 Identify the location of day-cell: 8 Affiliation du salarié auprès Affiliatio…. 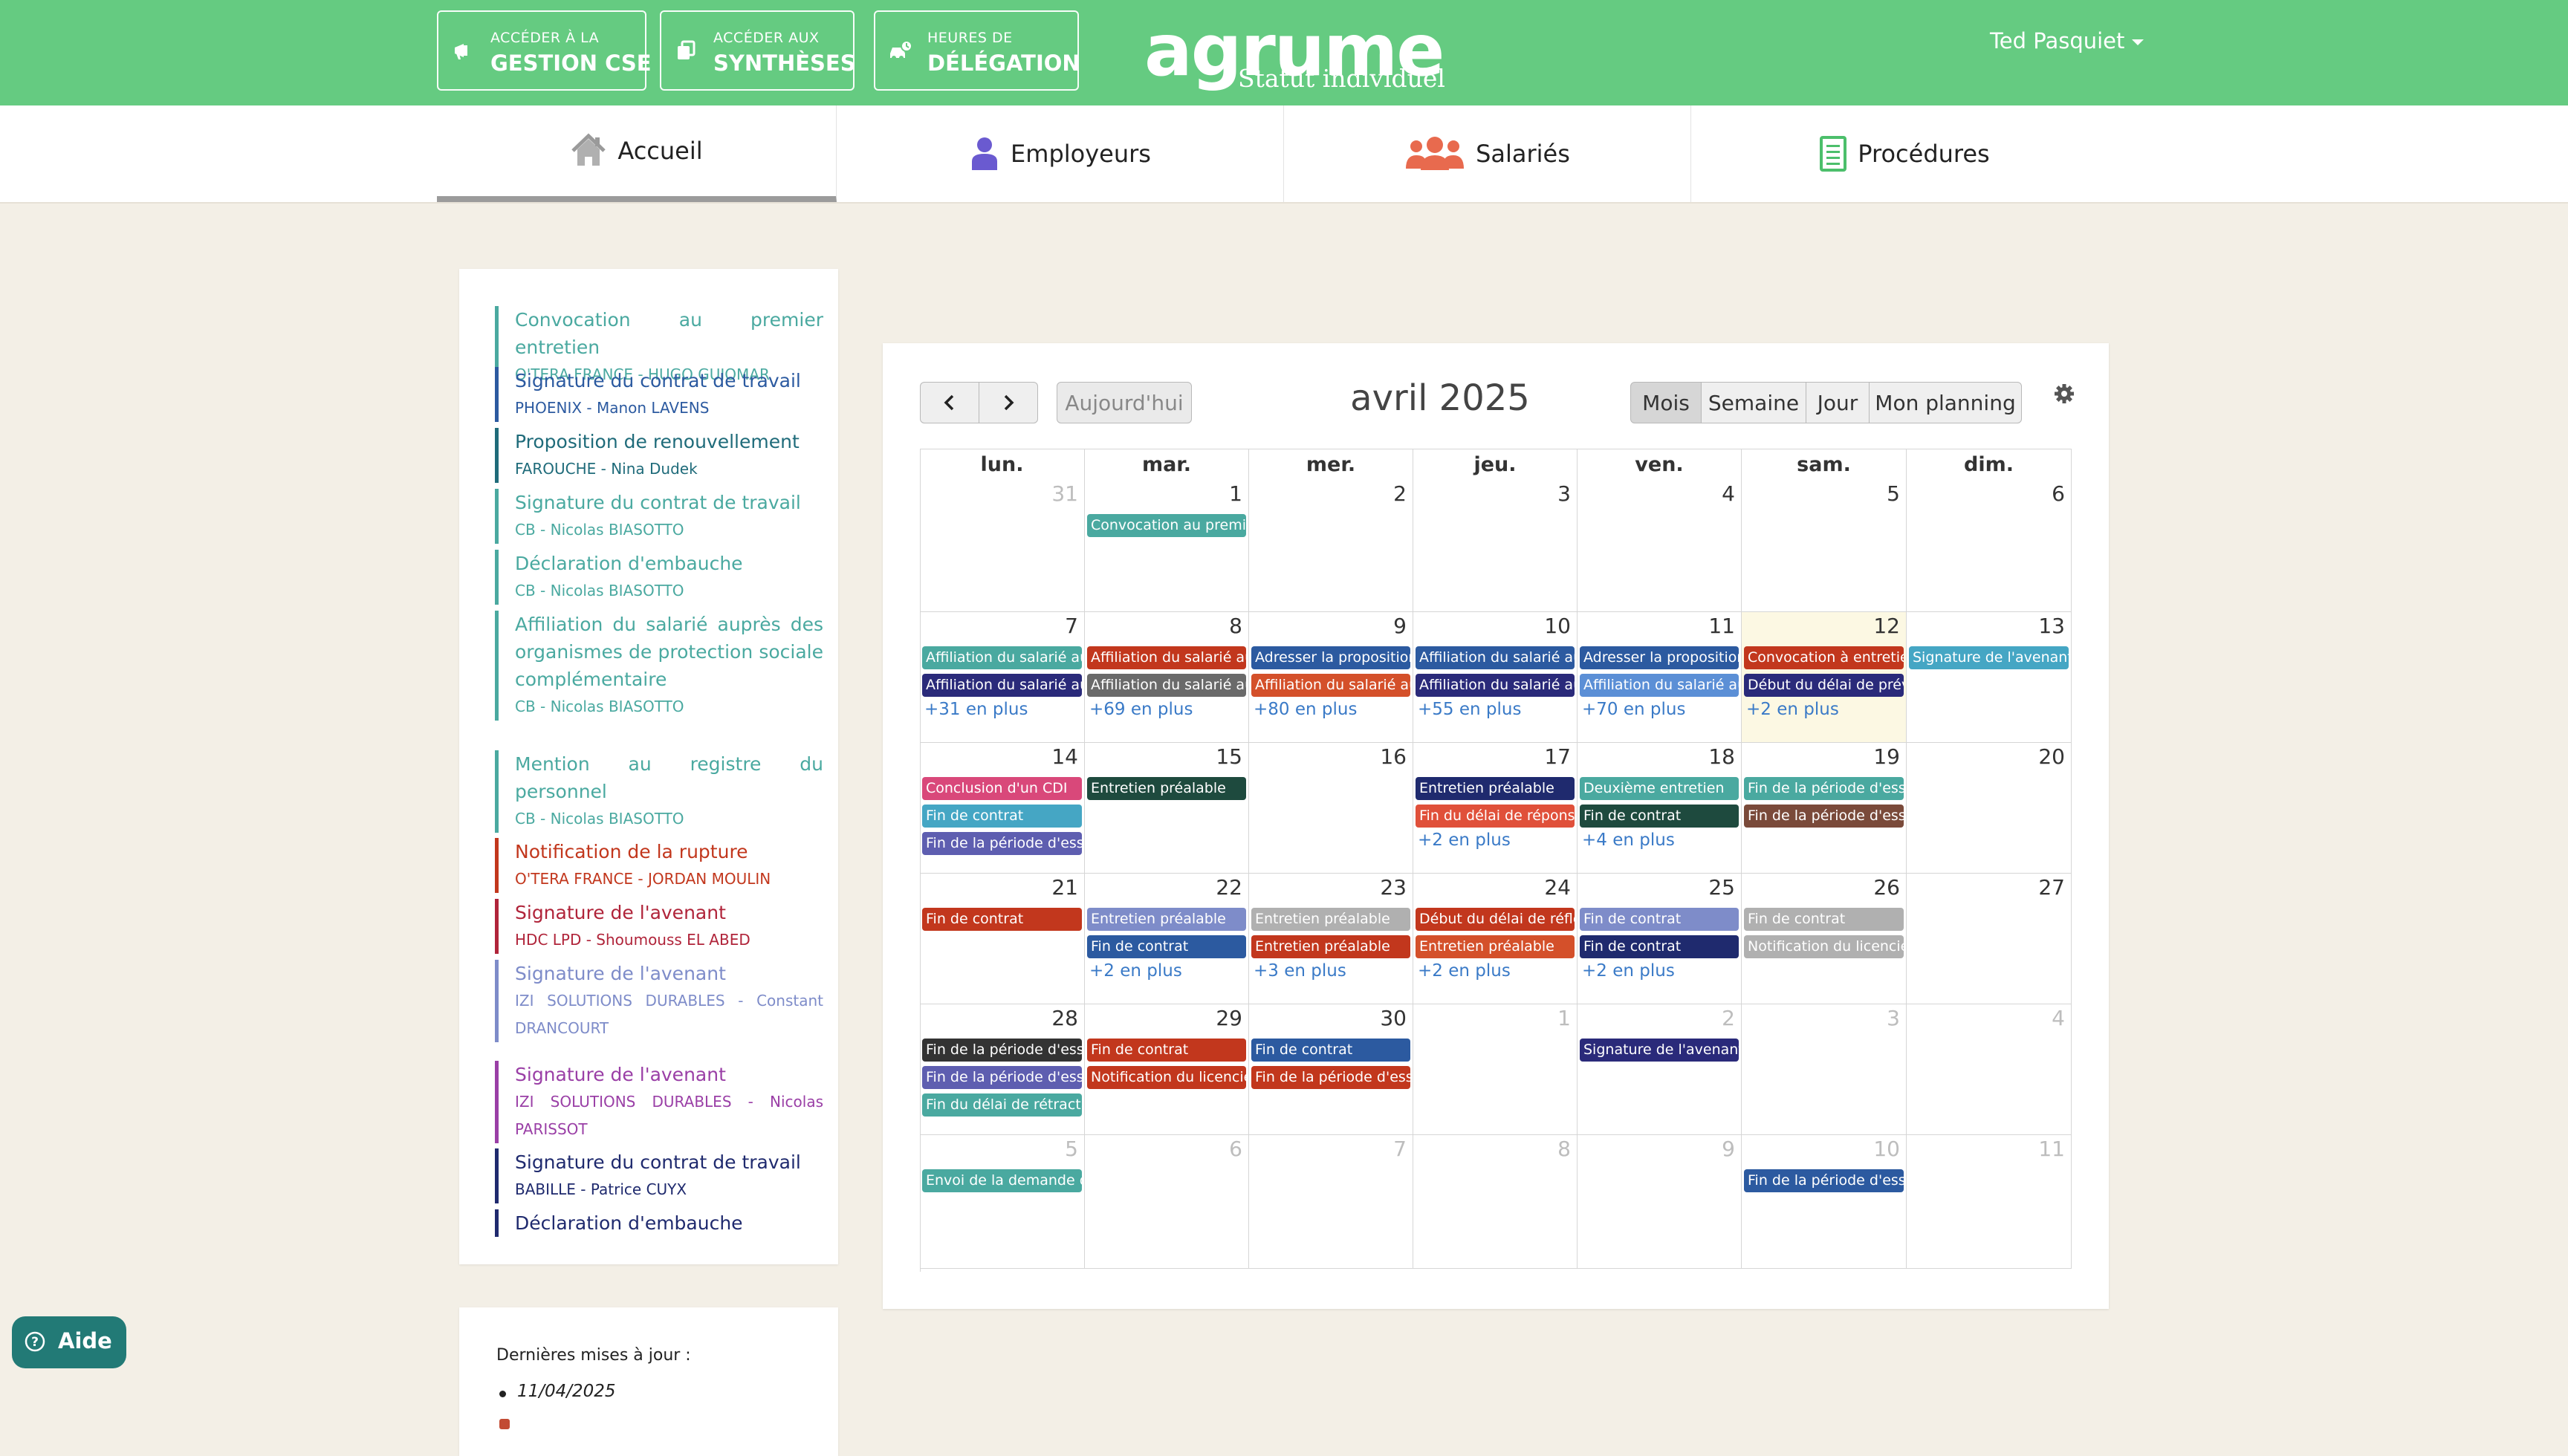
(1167, 678).